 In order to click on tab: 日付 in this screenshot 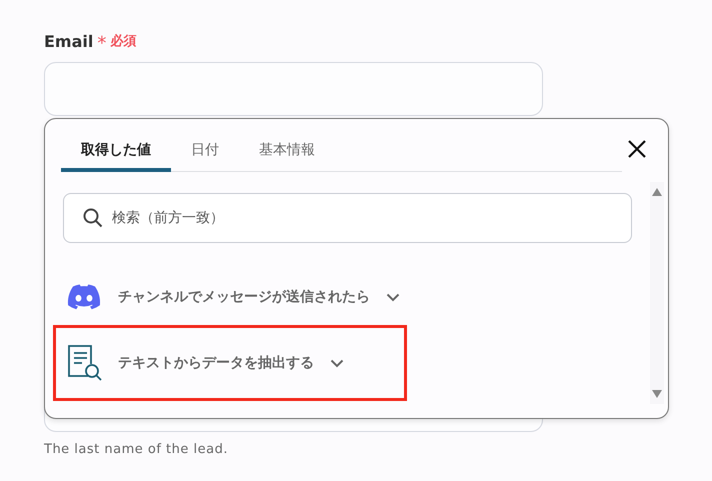, I will do `click(205, 152)`.